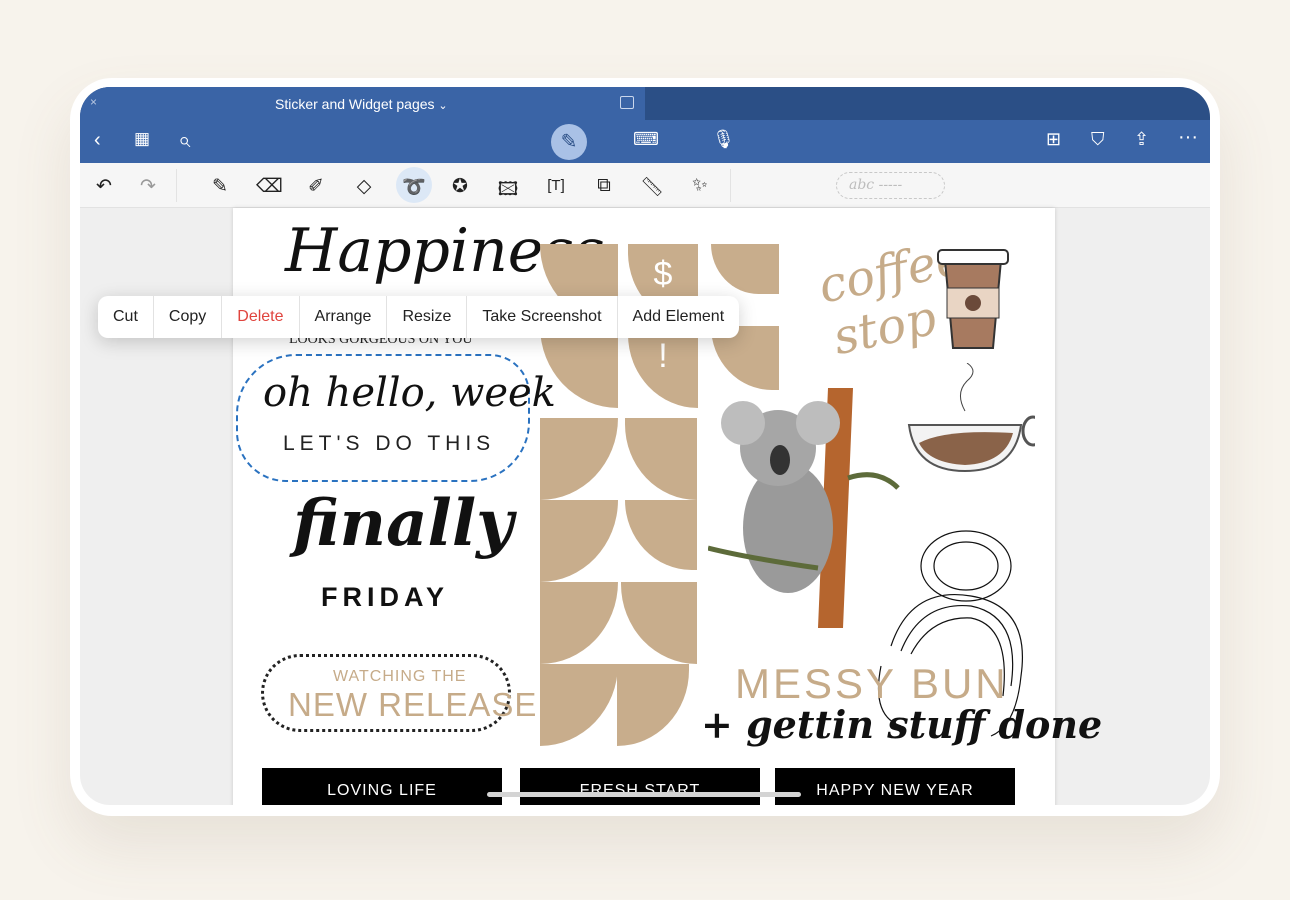 This screenshot has width=1290, height=900. What do you see at coordinates (745, 269) in the screenshot?
I see `weather-widget` at bounding box center [745, 269].